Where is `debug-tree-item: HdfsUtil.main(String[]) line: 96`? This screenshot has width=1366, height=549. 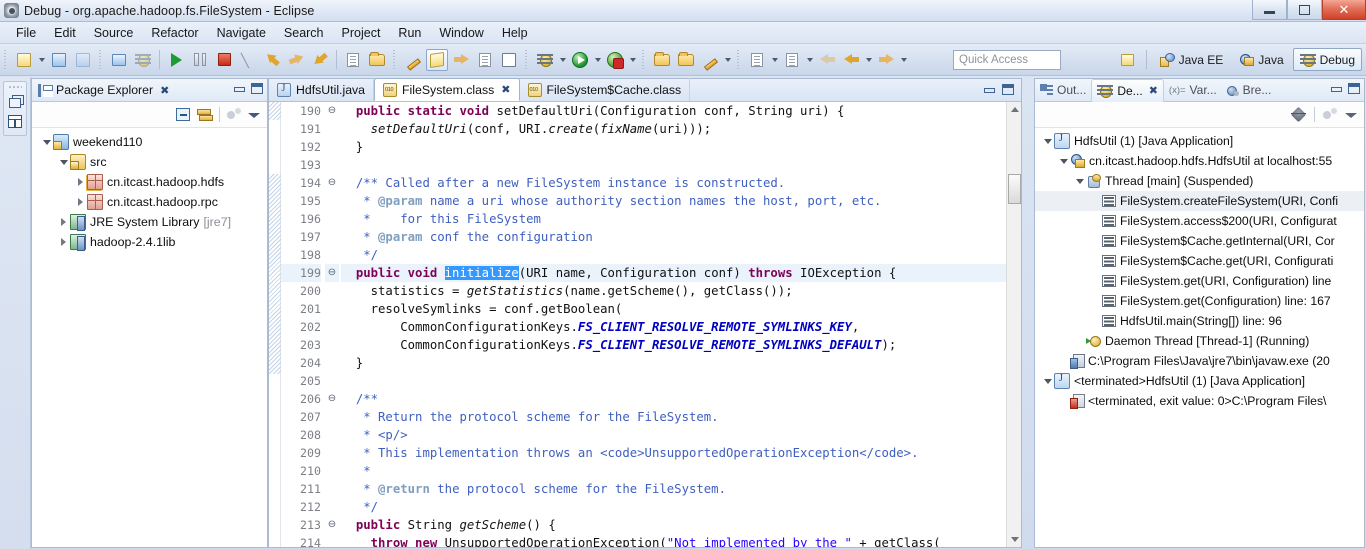
debug-tree-item: HdfsUtil.main(String[]) line: 96 is located at coordinates (1199, 321).